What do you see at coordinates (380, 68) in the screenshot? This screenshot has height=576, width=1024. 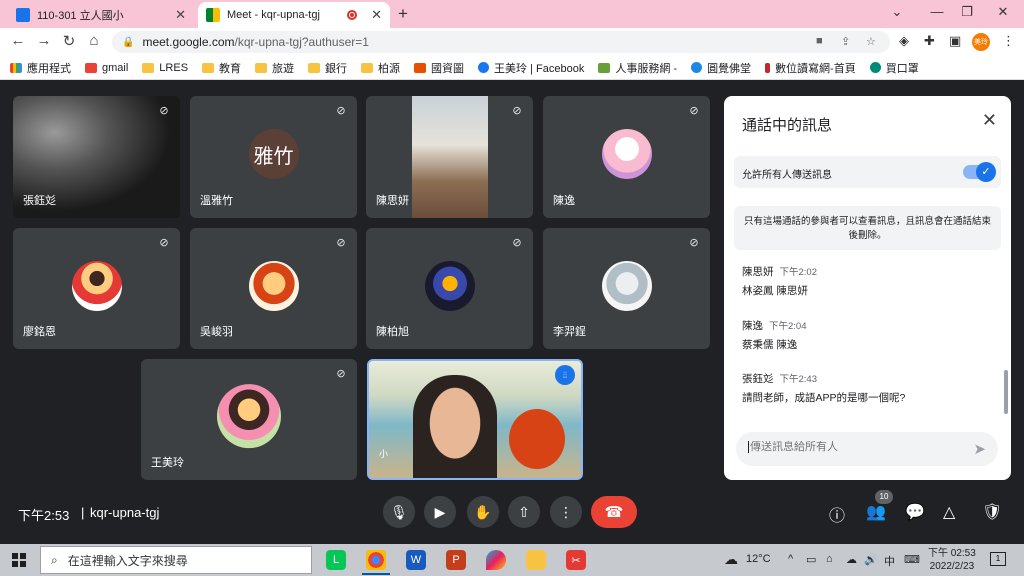 I see `bookmark-boyuan: 柏源` at bounding box center [380, 68].